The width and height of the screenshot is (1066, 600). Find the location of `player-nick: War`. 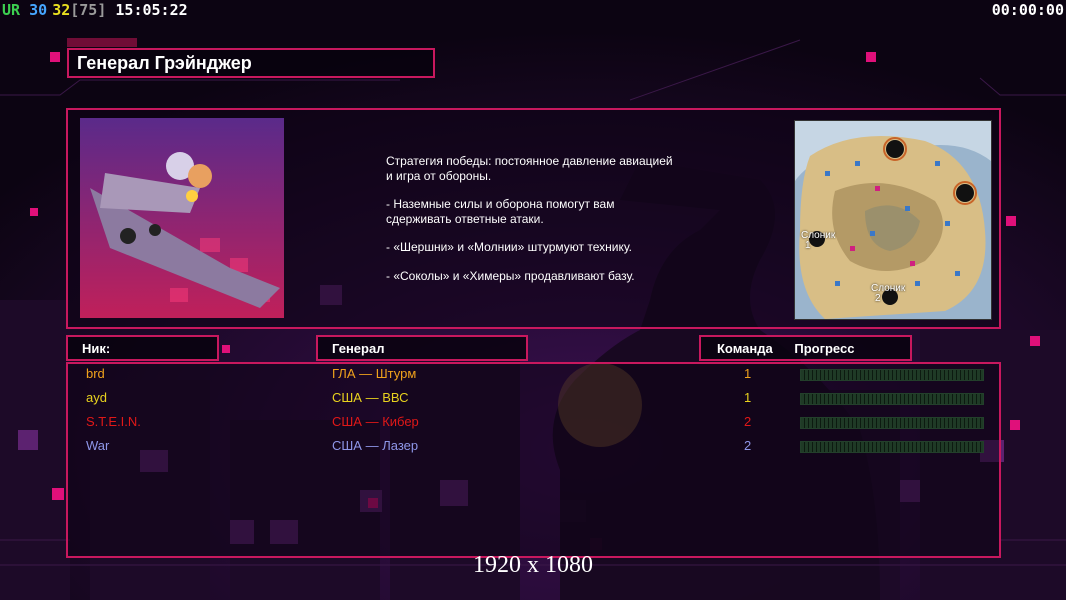

player-nick: War is located at coordinates (98, 445).